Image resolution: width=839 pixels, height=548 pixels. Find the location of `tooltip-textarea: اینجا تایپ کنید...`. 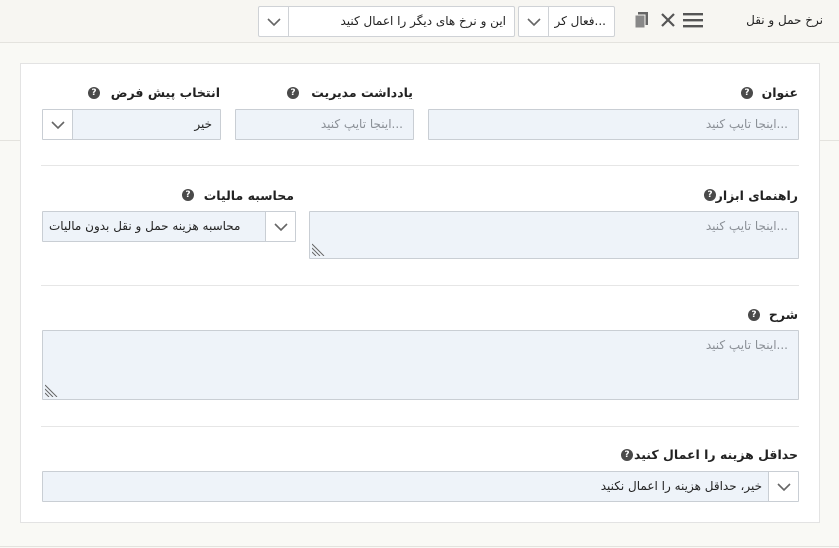

tooltip-textarea: اینجا تایپ کنید... is located at coordinates (554, 235).